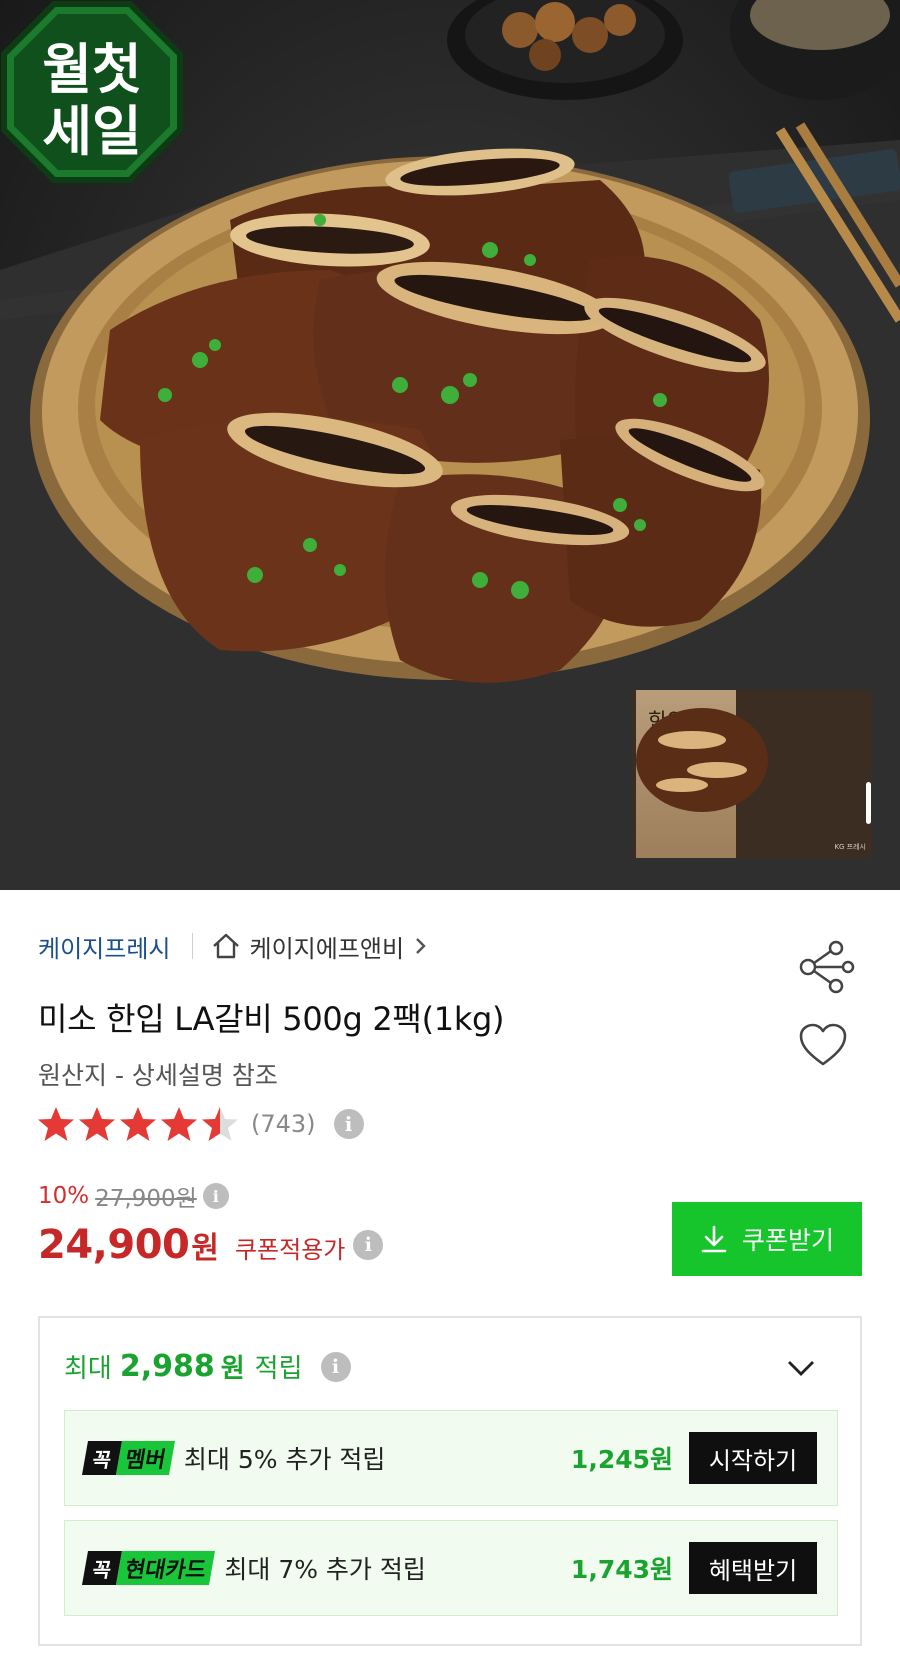  I want to click on member-start-button: 시작하기, so click(753, 1458).